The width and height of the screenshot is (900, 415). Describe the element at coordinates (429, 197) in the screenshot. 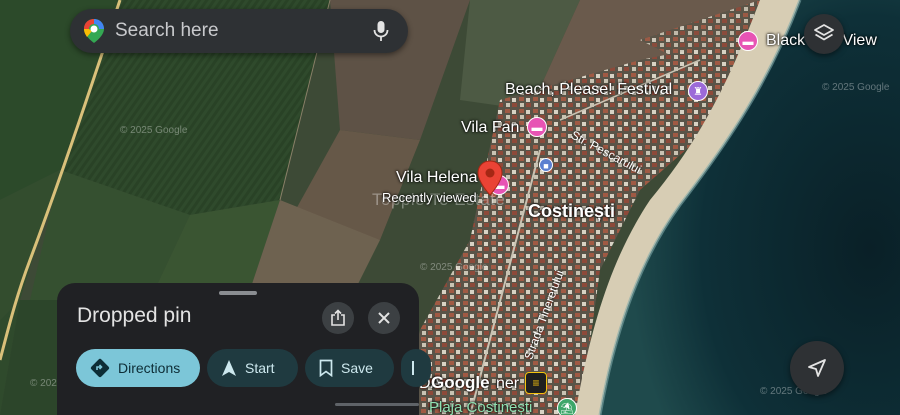

I see `recently-viewed-label: Recently viewed` at that location.